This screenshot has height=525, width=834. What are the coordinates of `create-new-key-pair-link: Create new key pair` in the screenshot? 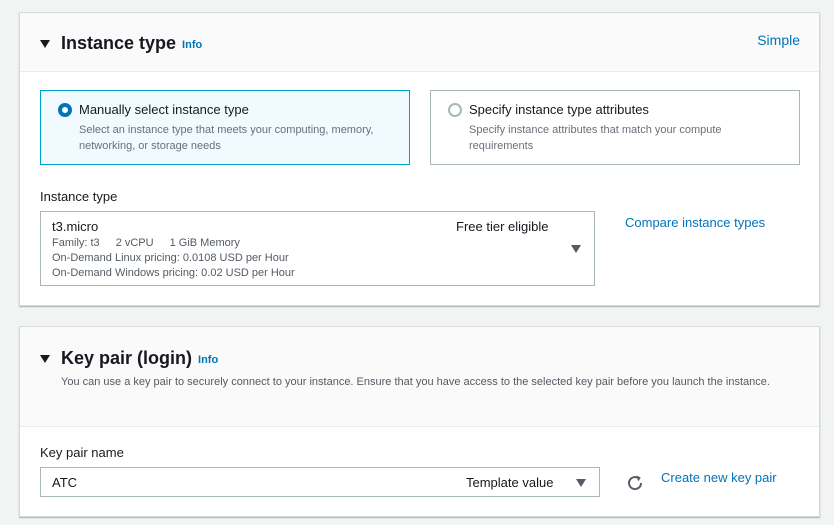 It's located at (719, 477).